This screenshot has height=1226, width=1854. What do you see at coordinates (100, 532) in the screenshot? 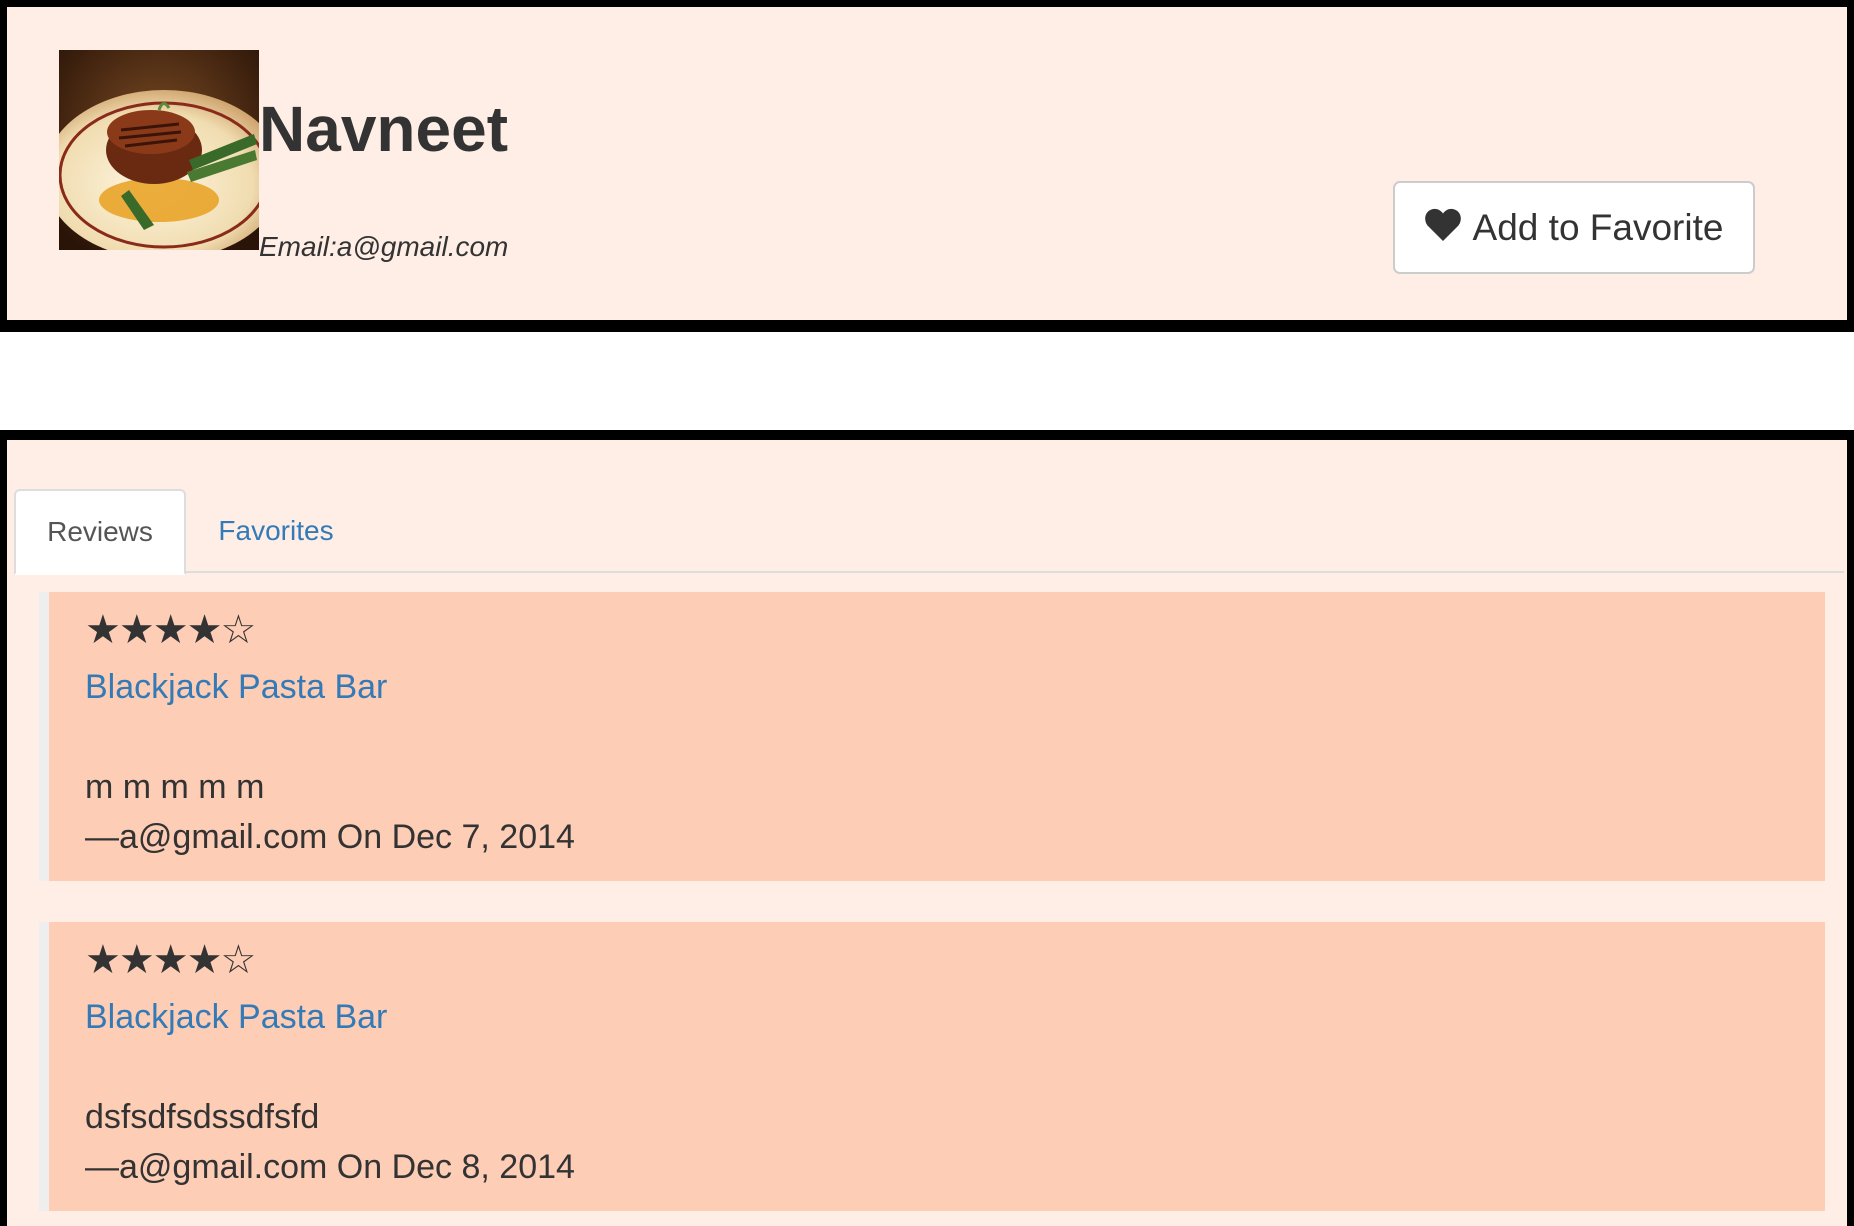
I see `tab-reviews: Reviews` at bounding box center [100, 532].